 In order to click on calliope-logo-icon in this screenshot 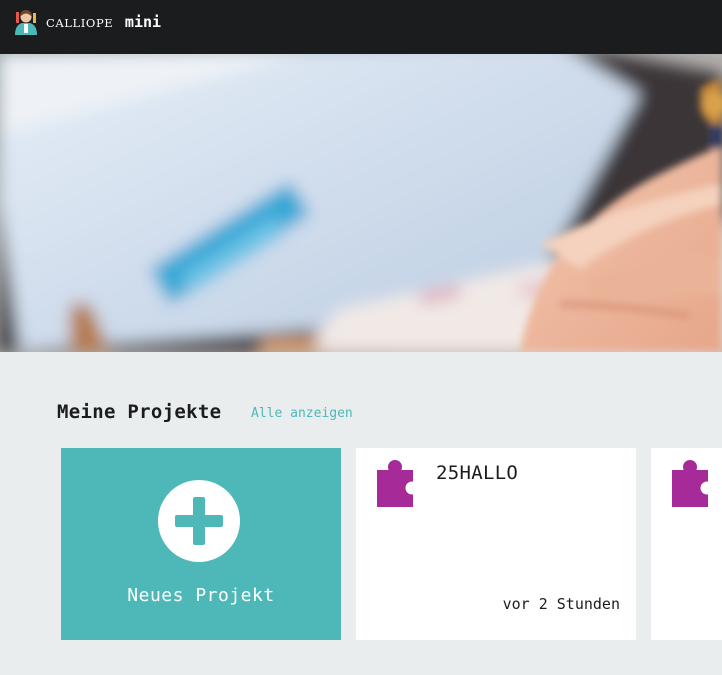, I will do `click(26, 22)`.